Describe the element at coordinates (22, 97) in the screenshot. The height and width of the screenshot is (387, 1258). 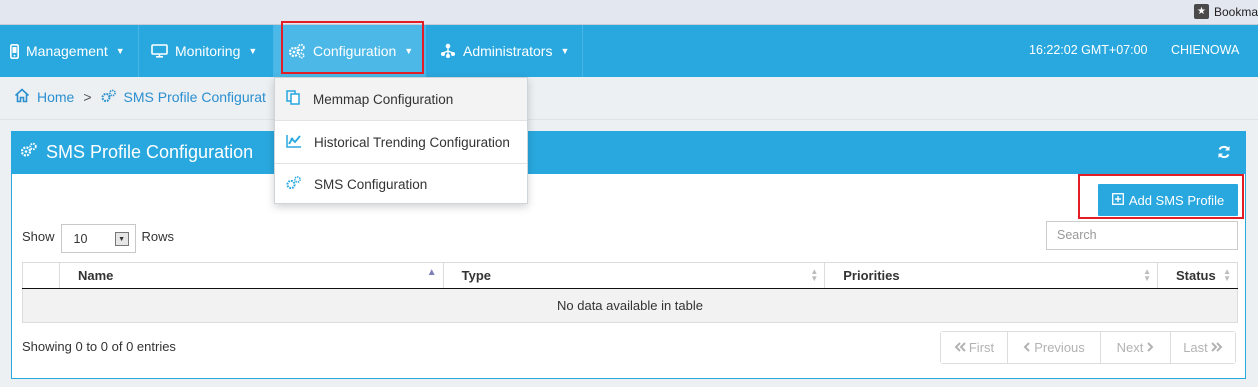
I see `home-icon` at that location.